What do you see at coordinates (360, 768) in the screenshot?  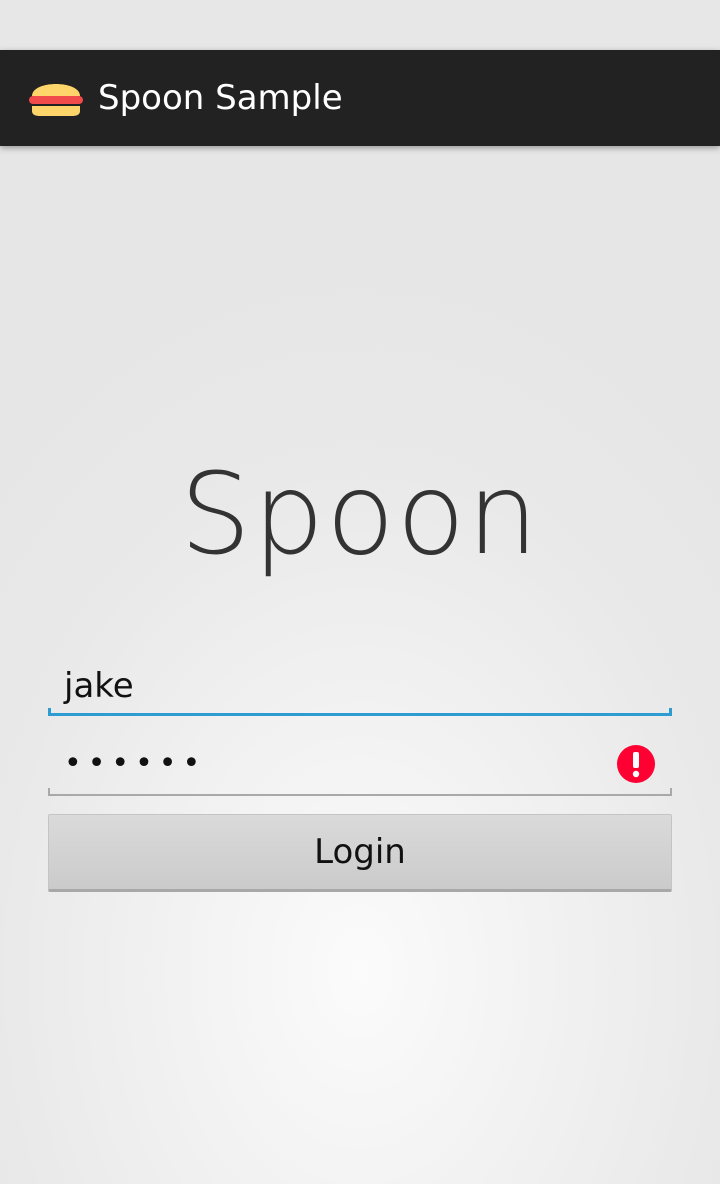 I see `password-field: ••••••` at bounding box center [360, 768].